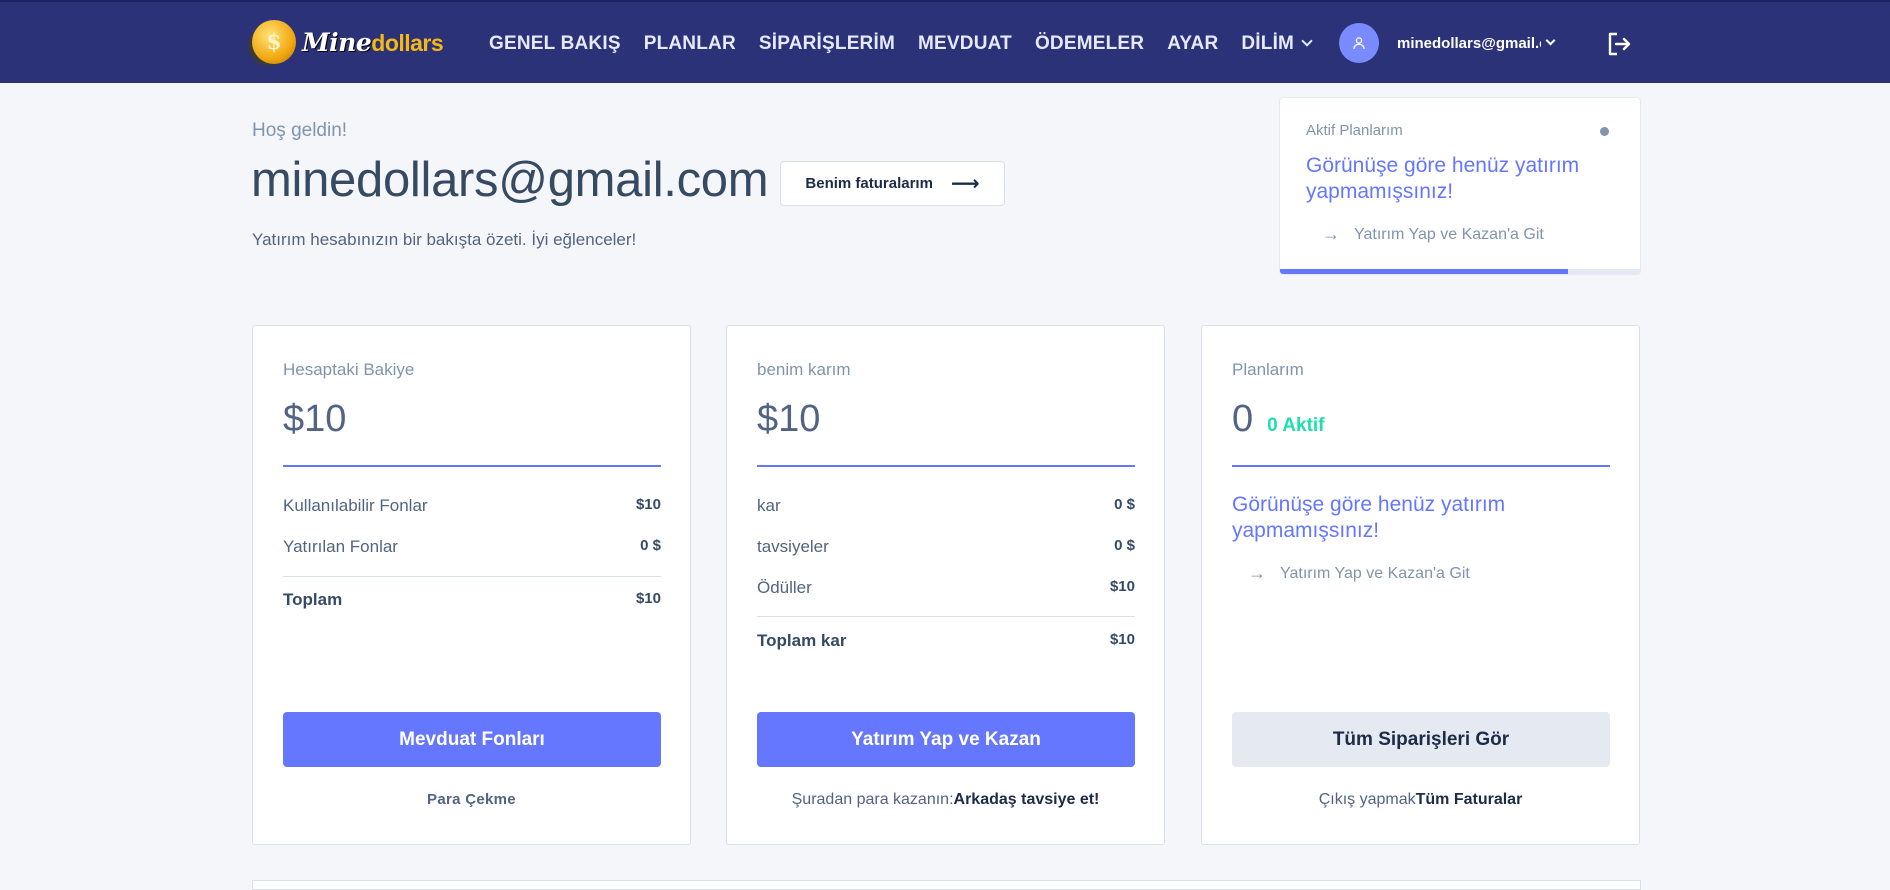 The width and height of the screenshot is (1890, 890). What do you see at coordinates (965, 184) in the screenshot?
I see `arrow-right-icon: ⟶` at bounding box center [965, 184].